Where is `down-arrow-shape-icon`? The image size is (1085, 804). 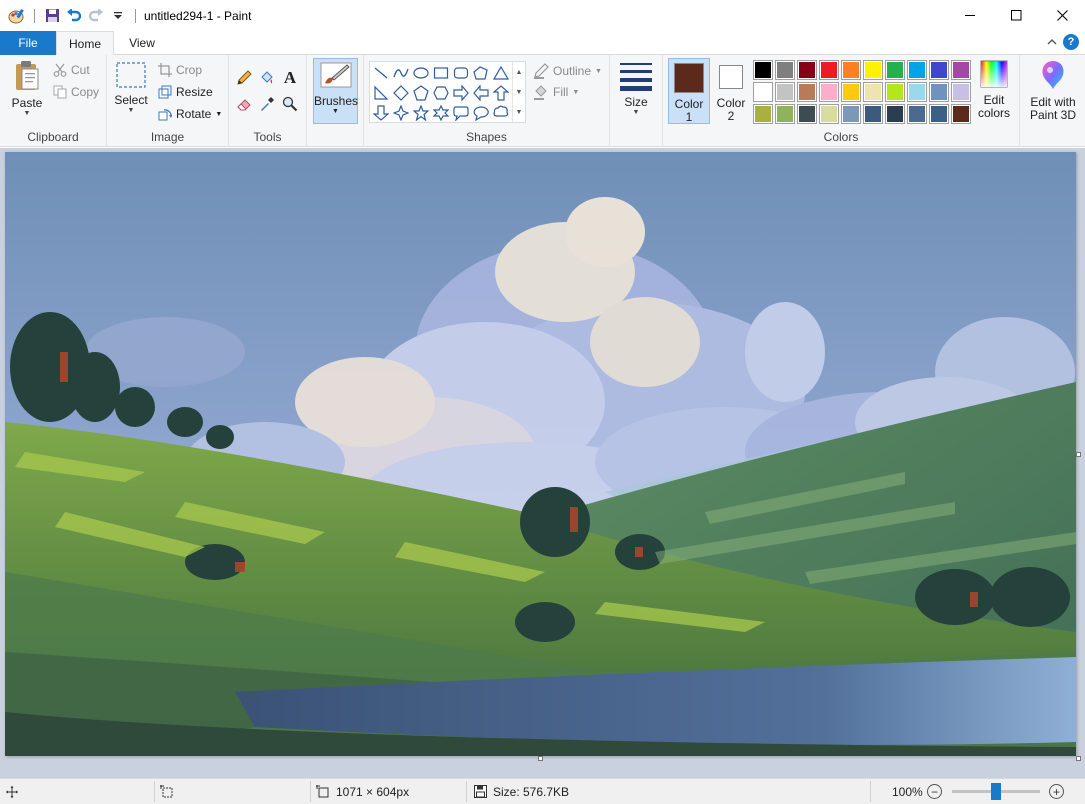 down-arrow-shape-icon is located at coordinates (381, 113).